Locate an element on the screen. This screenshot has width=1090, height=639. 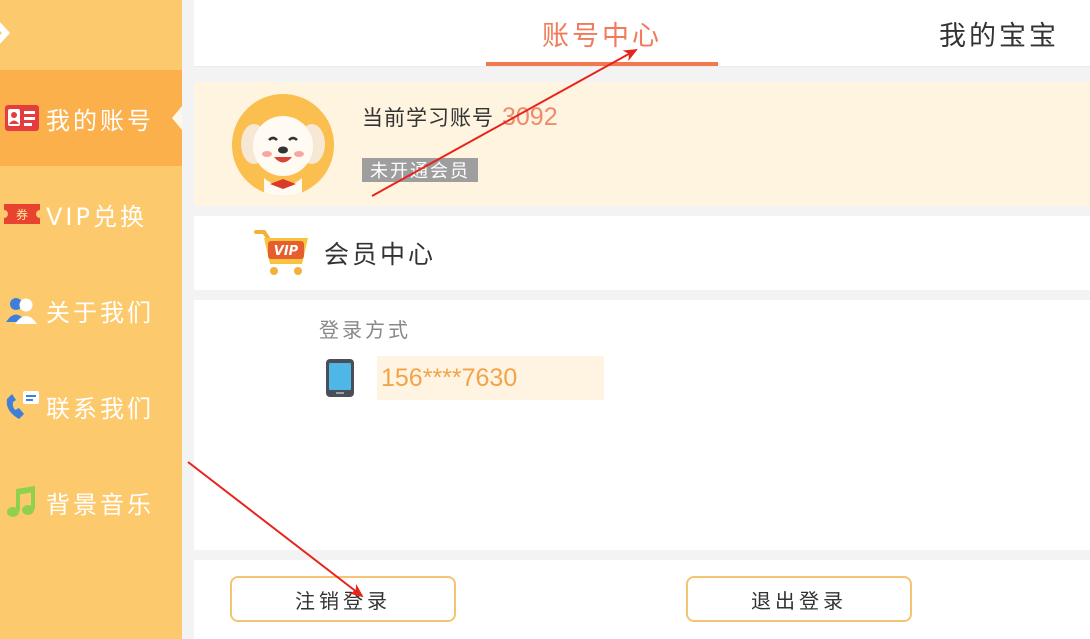
tab-account-center: 账号中心 is located at coordinates (602, 33).